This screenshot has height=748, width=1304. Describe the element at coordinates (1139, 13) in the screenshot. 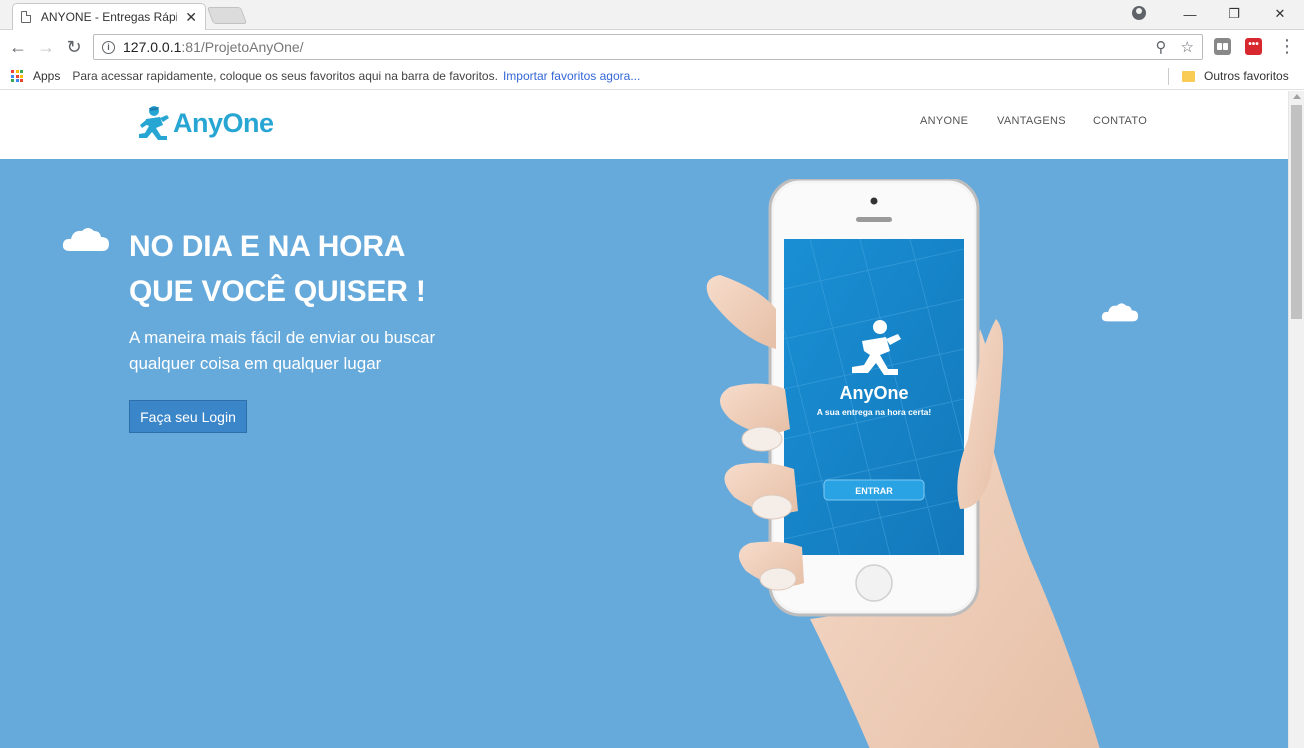

I see `profile-icon` at that location.